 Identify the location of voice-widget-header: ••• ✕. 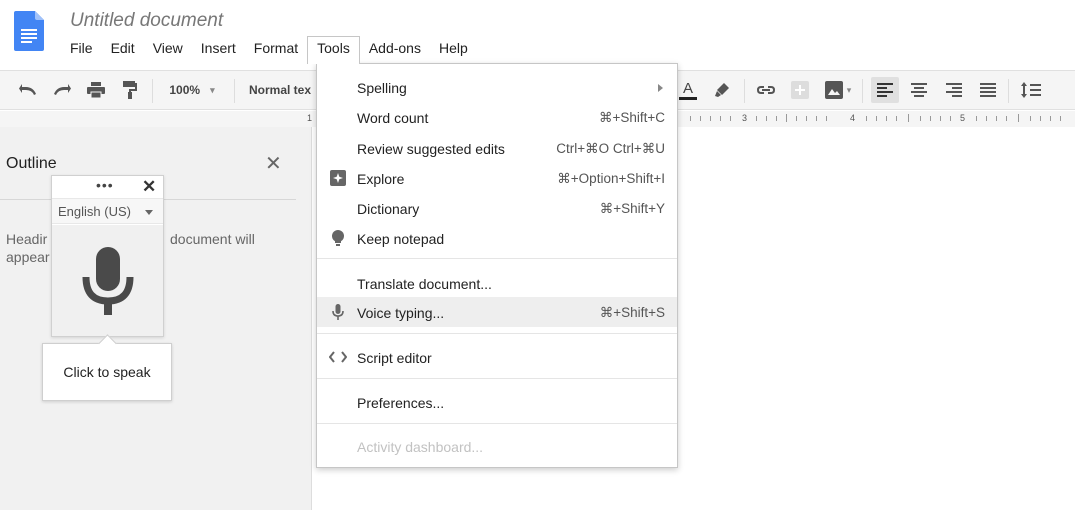
(107, 187).